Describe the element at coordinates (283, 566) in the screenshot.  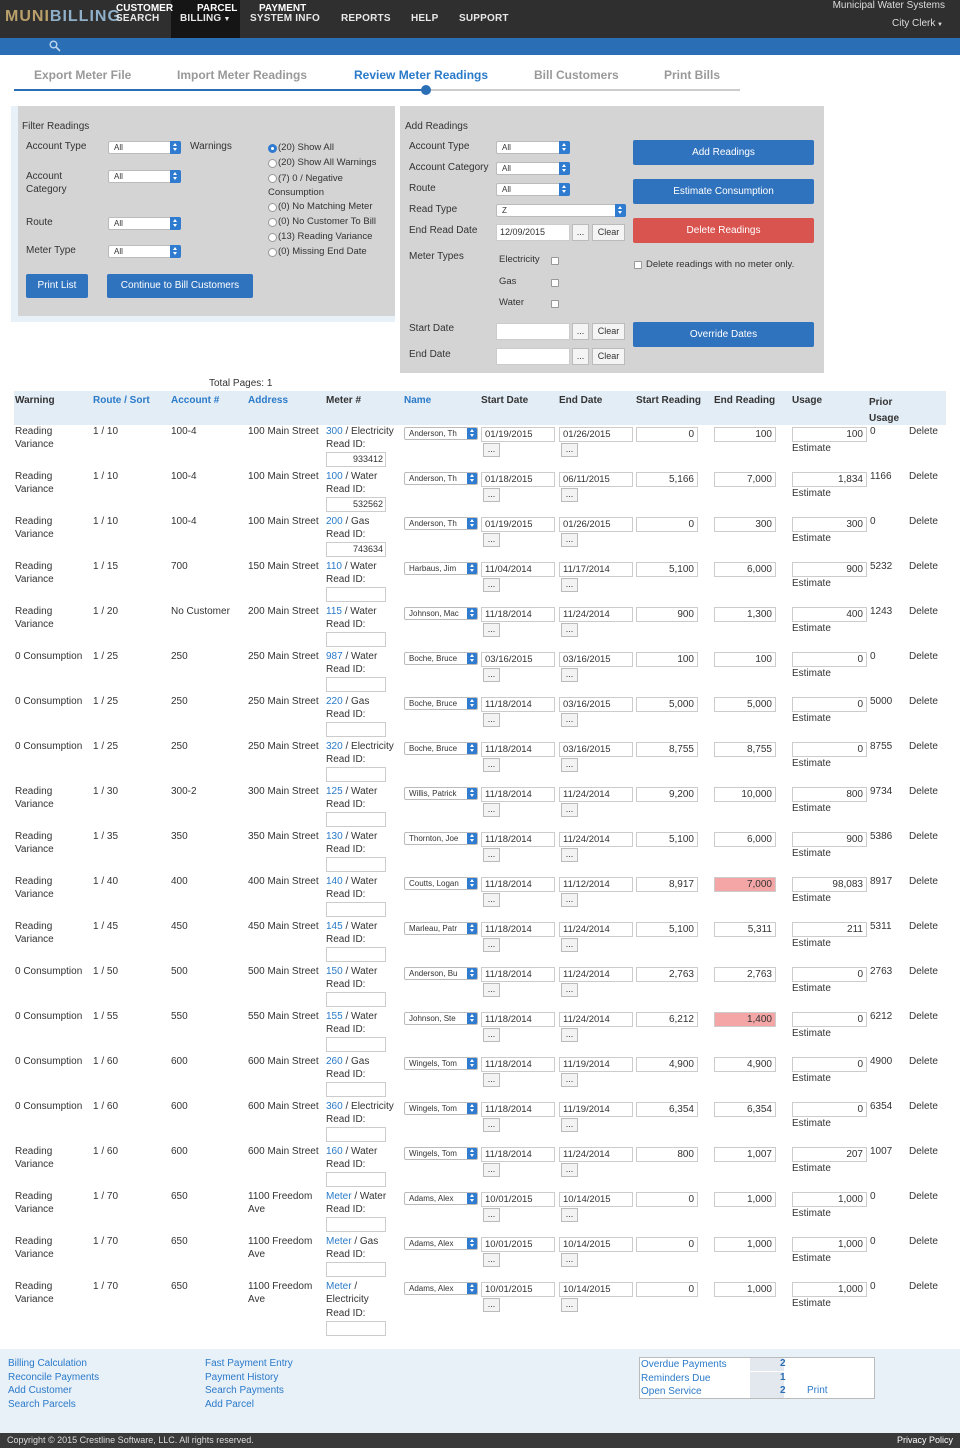
I see `address-link: 150 Main Street` at that location.